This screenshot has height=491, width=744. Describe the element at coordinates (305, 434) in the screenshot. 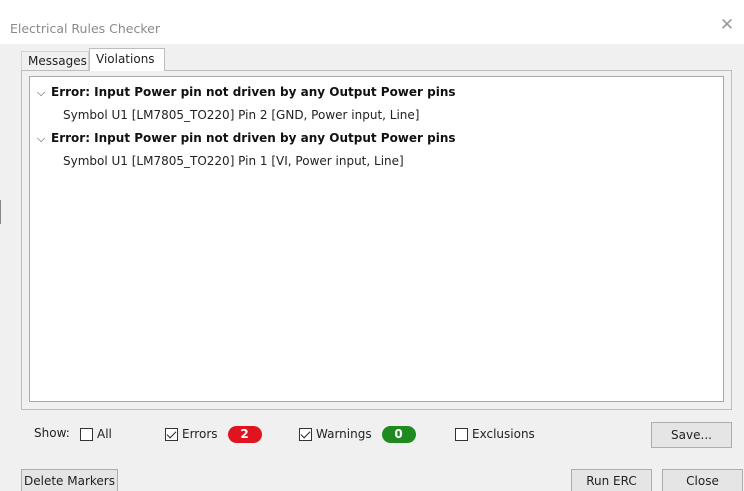

I see `warnings-checkbox-box` at that location.